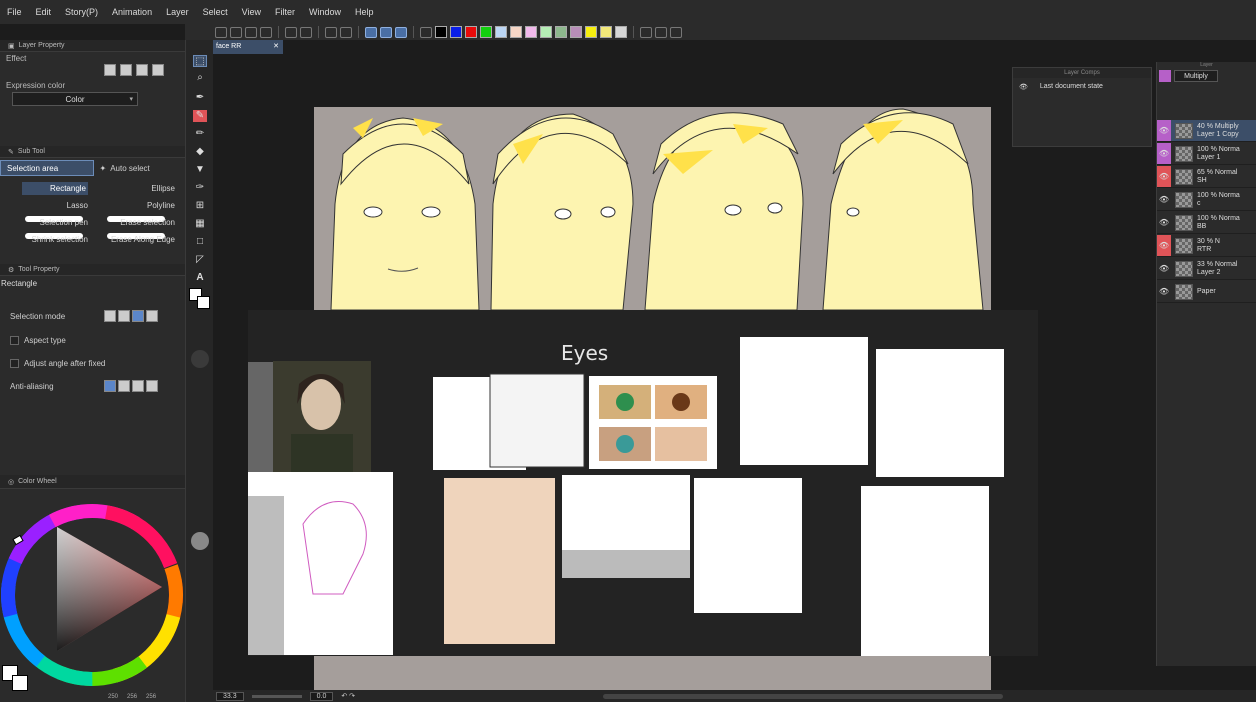  What do you see at coordinates (132, 12) in the screenshot?
I see `menu-animation: Animation` at bounding box center [132, 12].